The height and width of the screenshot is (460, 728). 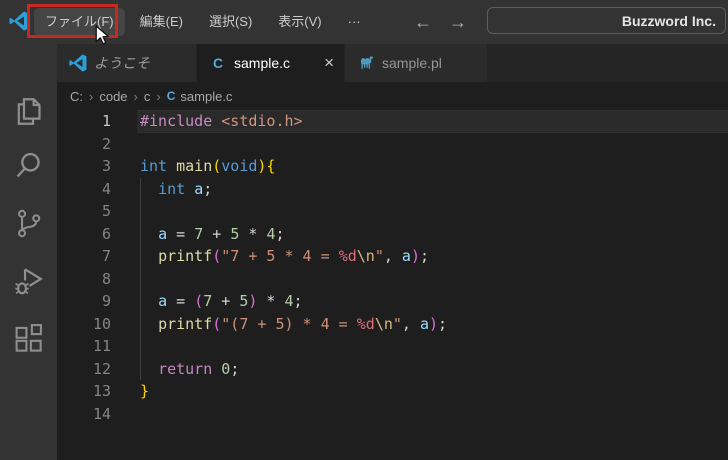 What do you see at coordinates (101, 323) in the screenshot?
I see `line-number: 10` at bounding box center [101, 323].